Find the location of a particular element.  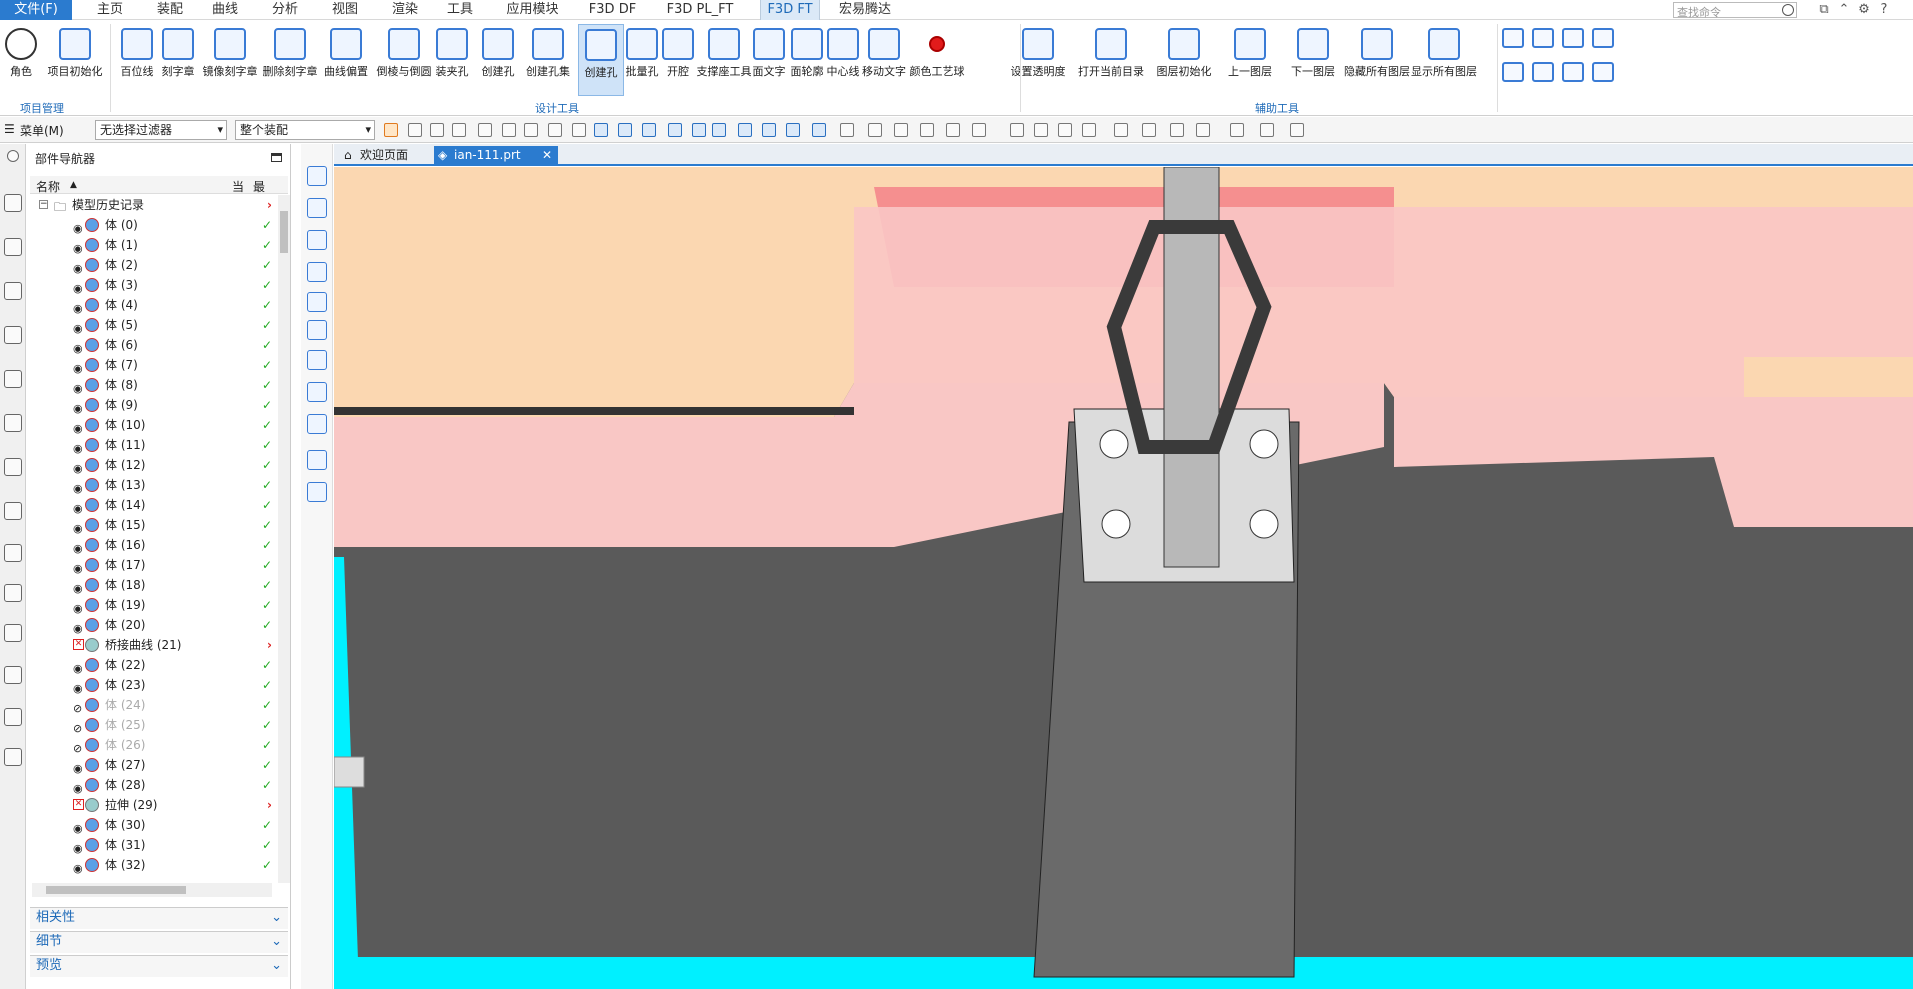

ribbon-button-15: 面文字 is located at coordinates (769, 60).